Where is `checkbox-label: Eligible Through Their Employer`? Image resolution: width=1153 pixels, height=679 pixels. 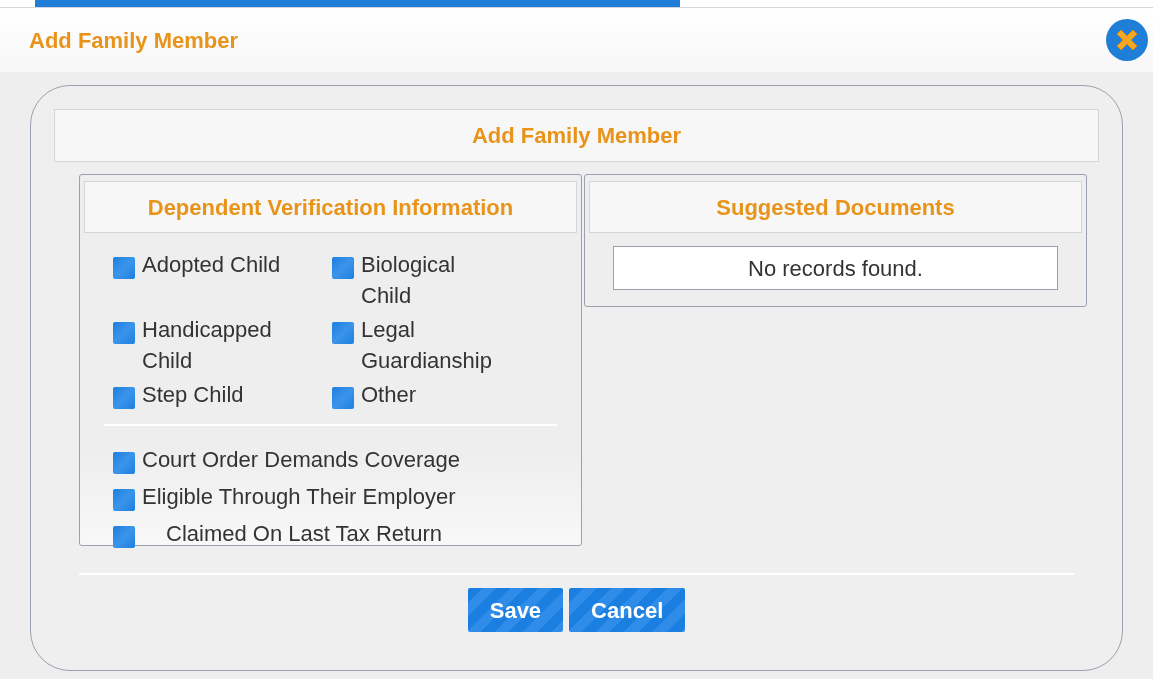
checkbox-label: Eligible Through Their Employer is located at coordinates (299, 497).